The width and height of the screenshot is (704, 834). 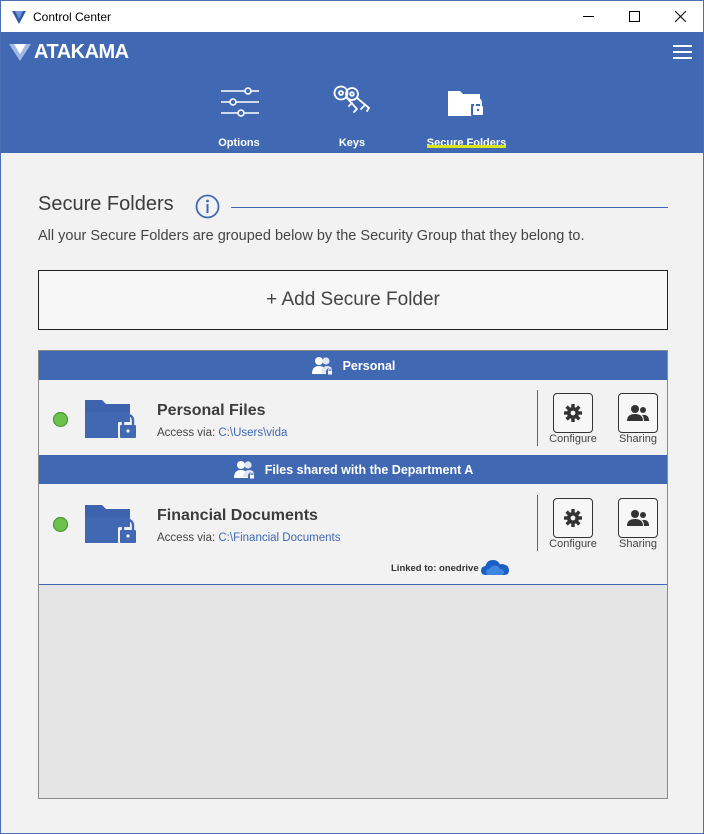 What do you see at coordinates (353, 584) in the screenshot?
I see `list-divider` at bounding box center [353, 584].